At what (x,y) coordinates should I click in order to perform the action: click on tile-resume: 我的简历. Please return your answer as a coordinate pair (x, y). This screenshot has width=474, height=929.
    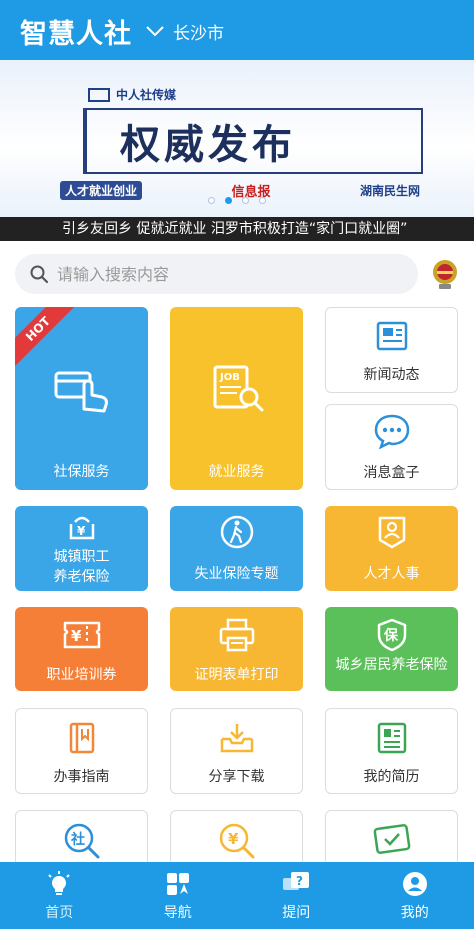
    Looking at the image, I should click on (391, 751).